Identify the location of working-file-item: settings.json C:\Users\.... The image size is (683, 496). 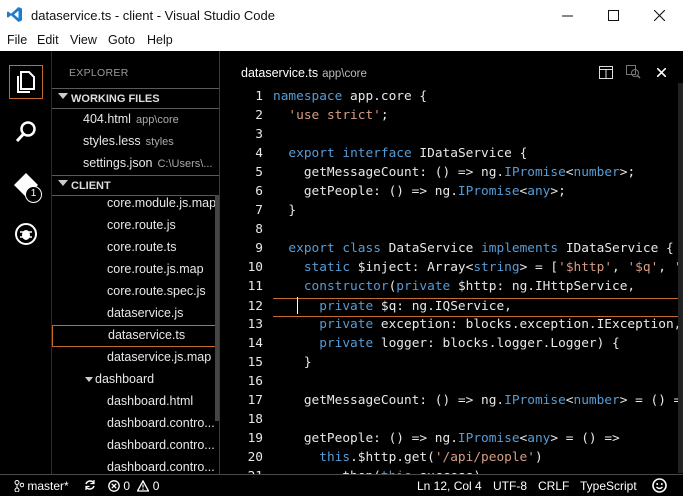
(135, 164).